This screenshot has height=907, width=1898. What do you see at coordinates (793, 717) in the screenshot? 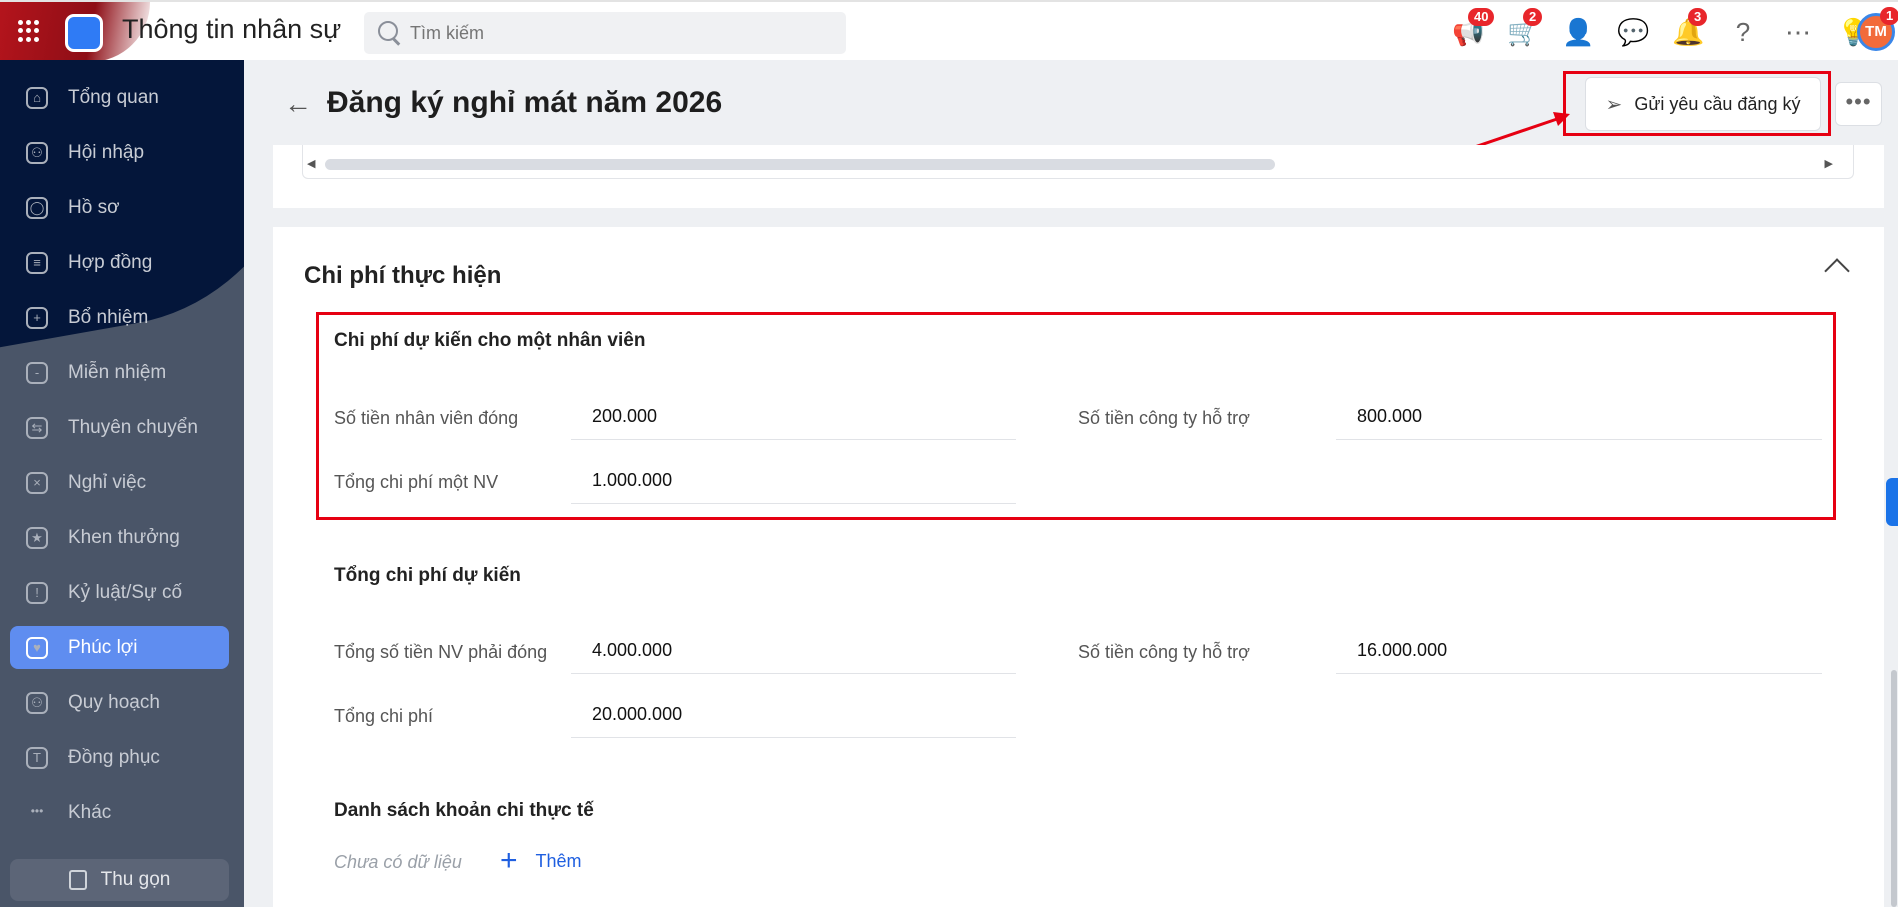
I see `total-cost-value: 20.000.000` at bounding box center [793, 717].